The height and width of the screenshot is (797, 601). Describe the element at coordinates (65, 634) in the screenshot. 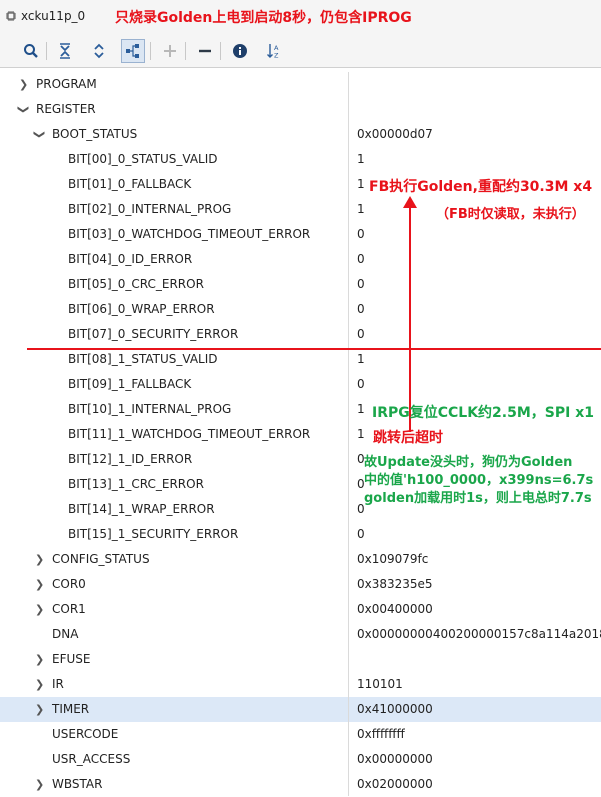

I see `row-label: DNA` at that location.